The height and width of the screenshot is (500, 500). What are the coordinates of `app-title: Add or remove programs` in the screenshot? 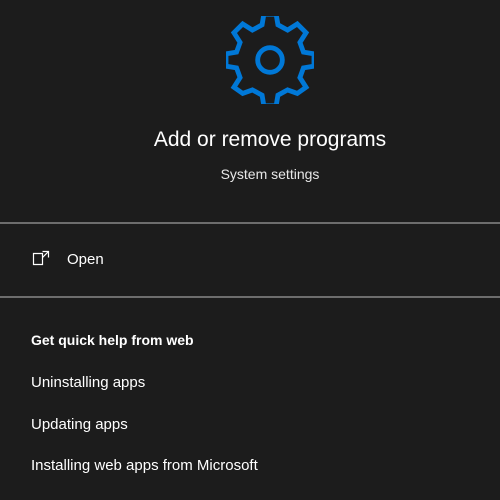 It's located at (270, 139).